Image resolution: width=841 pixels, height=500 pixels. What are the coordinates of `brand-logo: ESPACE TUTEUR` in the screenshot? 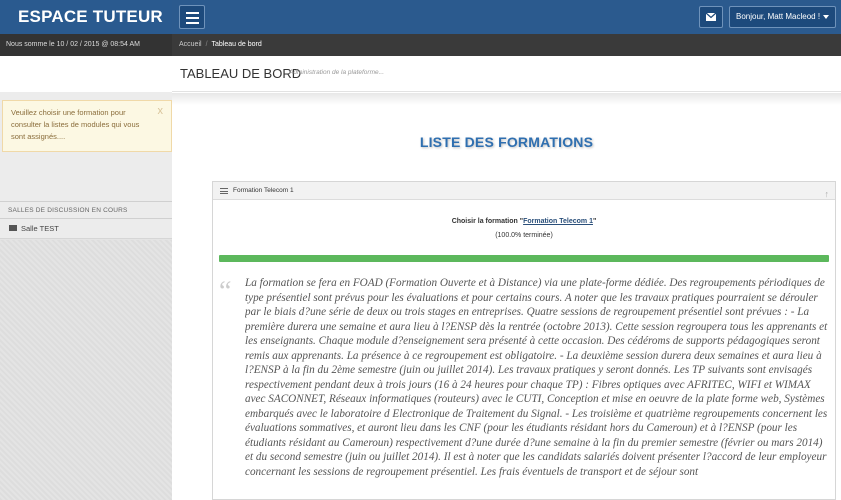 It's located at (86, 17).